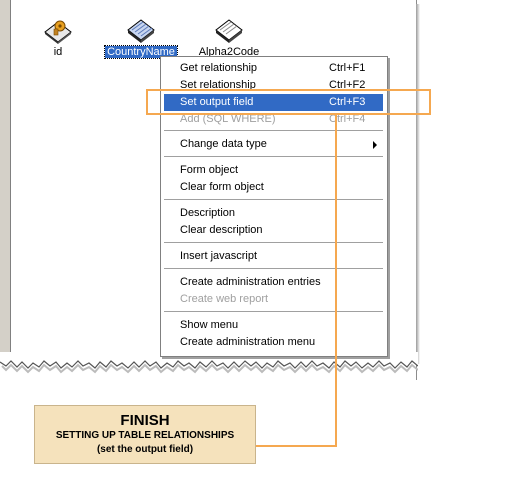 The image size is (531, 479). I want to click on field-id: id, so click(58, 38).